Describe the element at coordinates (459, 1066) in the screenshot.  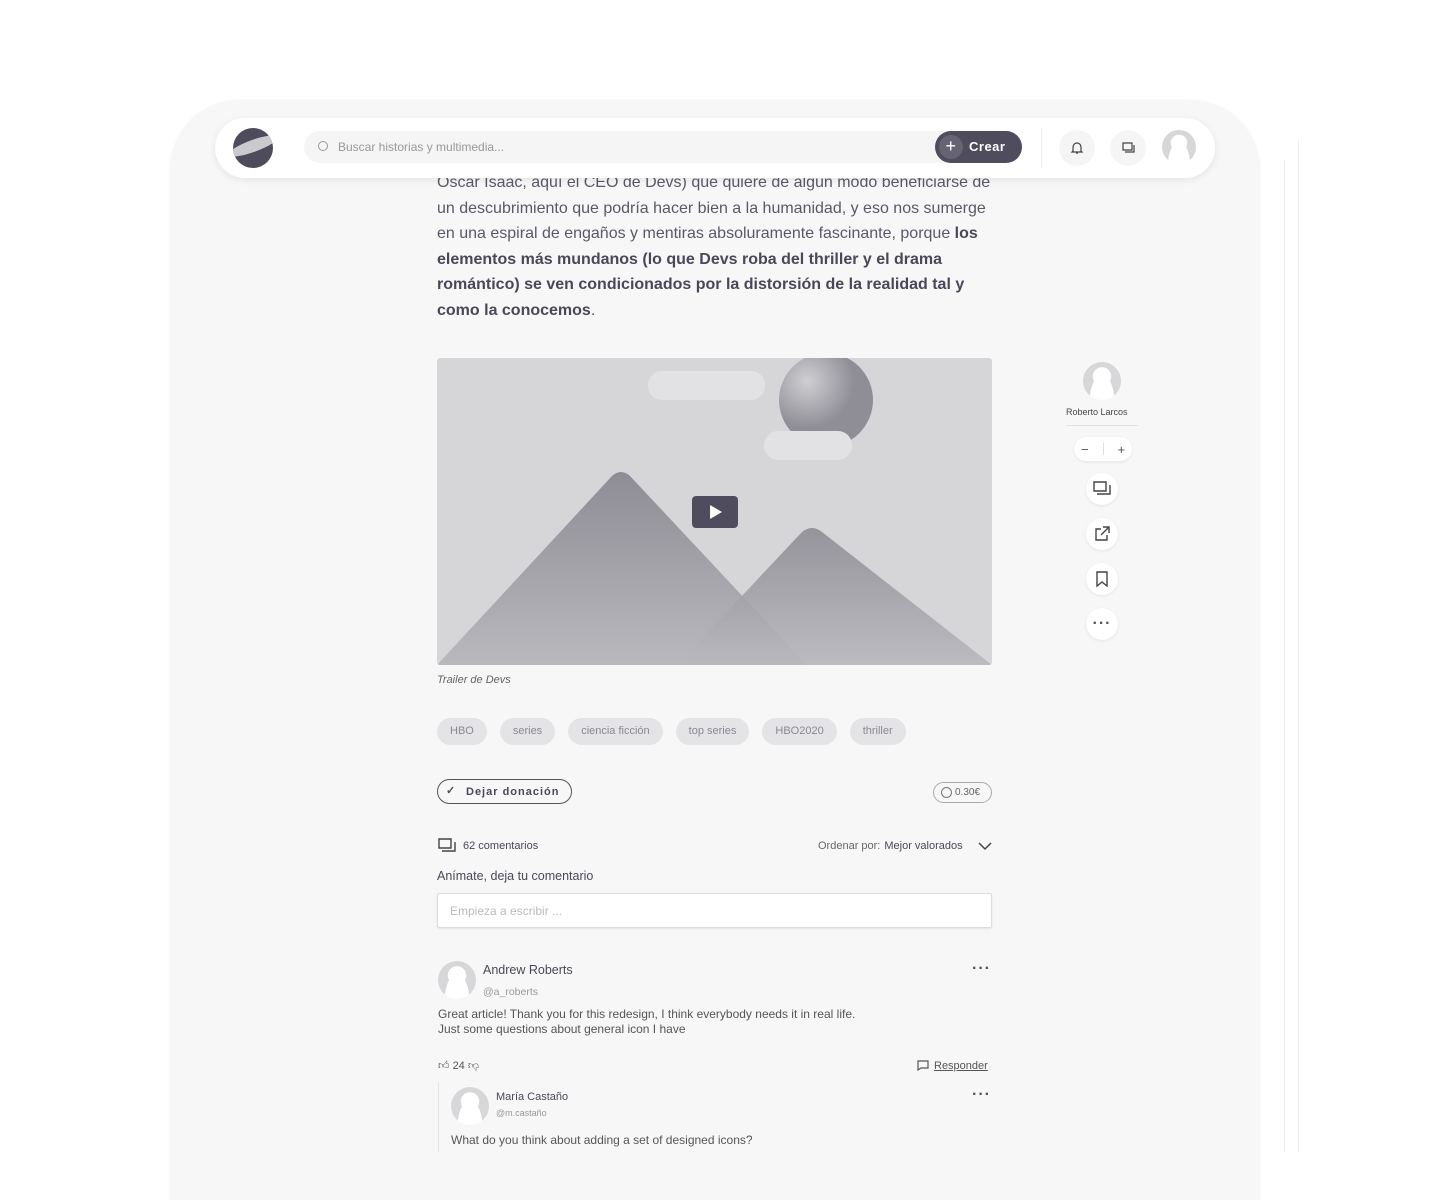
I see `comment-votes: 👍︎ 24 👎︎` at that location.